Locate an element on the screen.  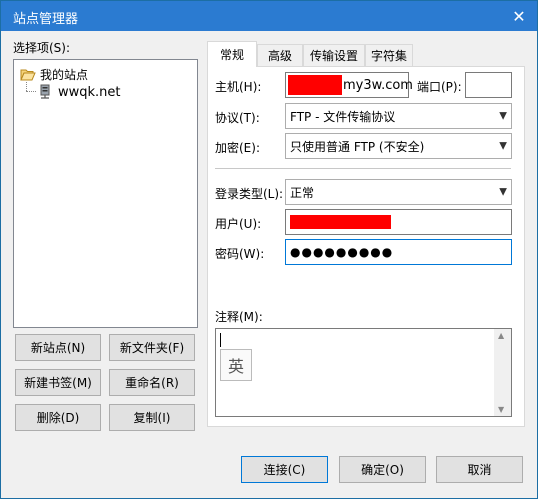
connect-button: 连接(C) is located at coordinates (284, 469).